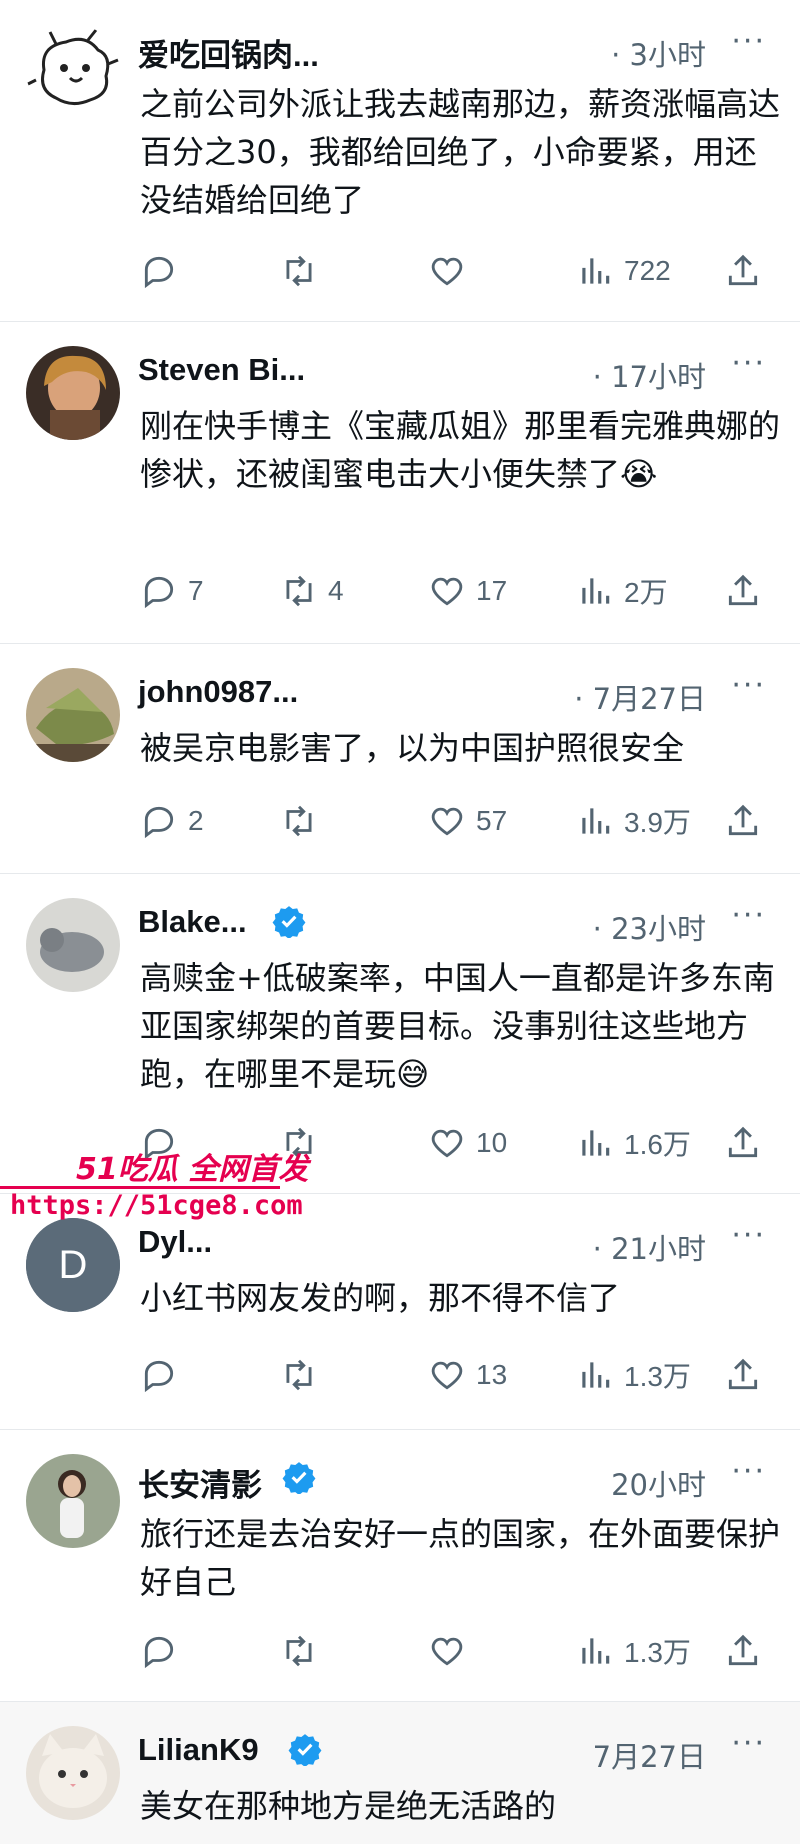 The height and width of the screenshot is (1844, 800). Describe the element at coordinates (467, 1375) in the screenshot. I see `like-button: 13` at that location.